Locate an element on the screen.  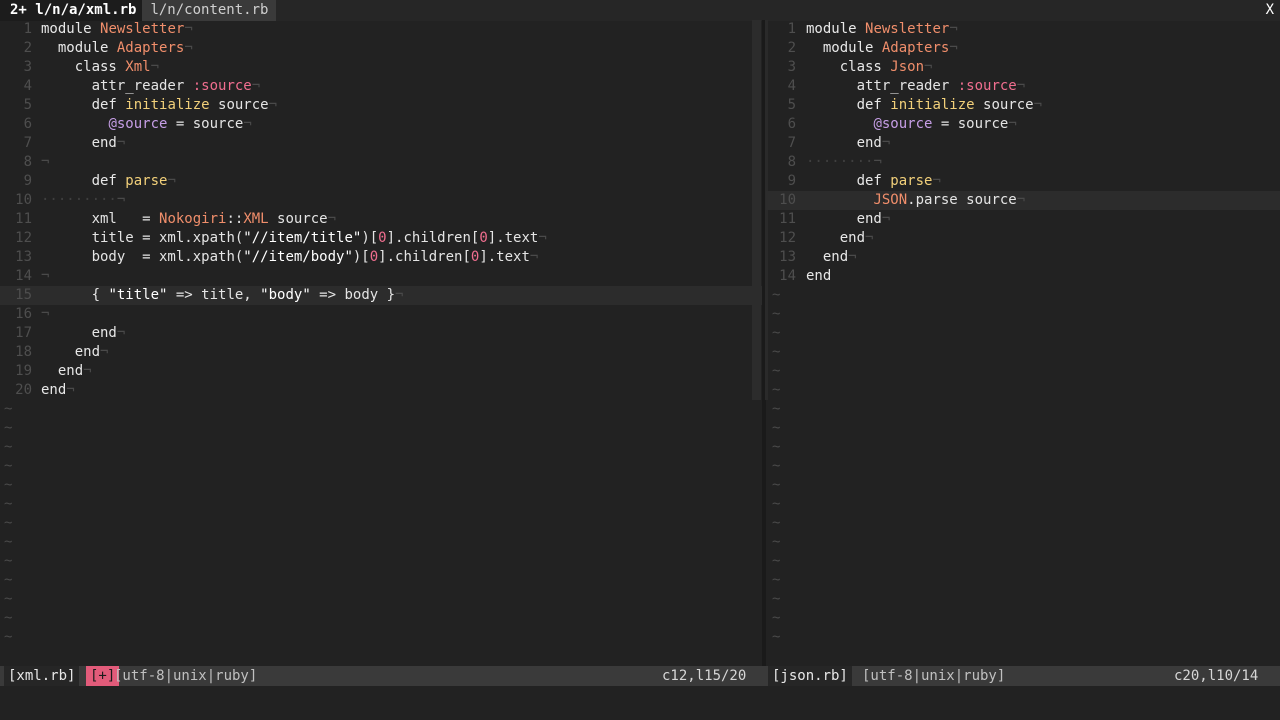
line-number: 8 is located at coordinates (27, 162).